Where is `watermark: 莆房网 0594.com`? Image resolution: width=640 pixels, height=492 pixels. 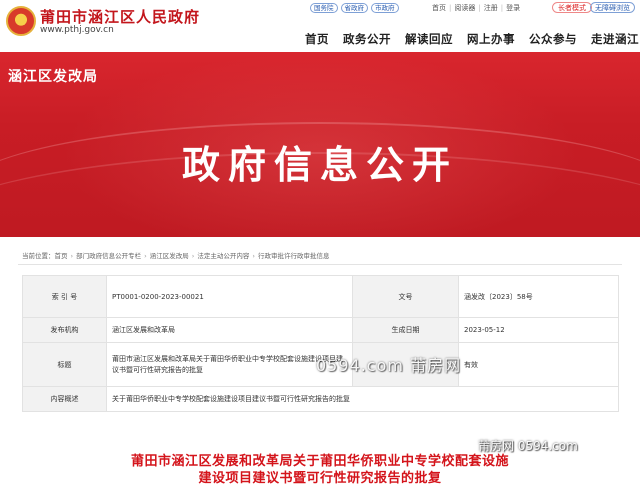 watermark: 莆房网 0594.com is located at coordinates (528, 446).